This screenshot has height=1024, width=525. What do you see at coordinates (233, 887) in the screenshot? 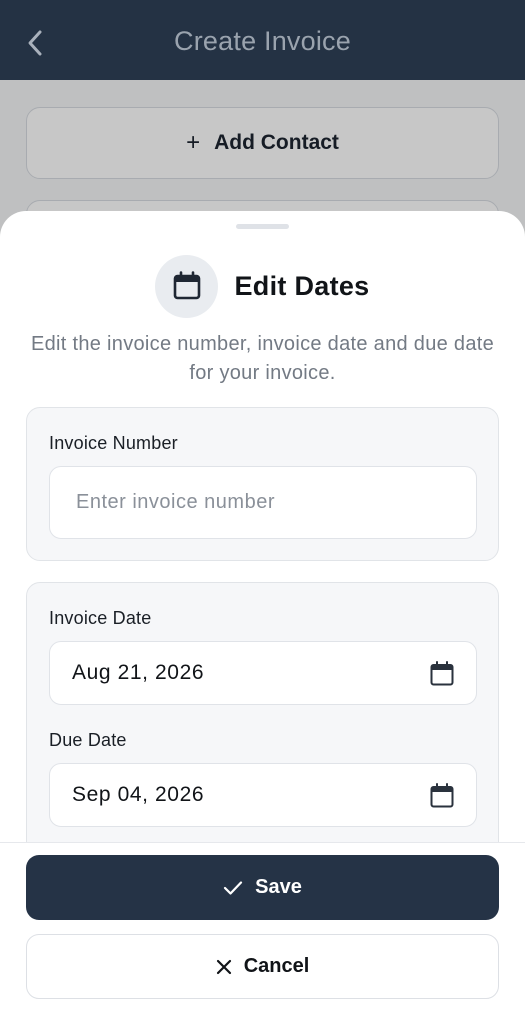
I see `check-icon` at bounding box center [233, 887].